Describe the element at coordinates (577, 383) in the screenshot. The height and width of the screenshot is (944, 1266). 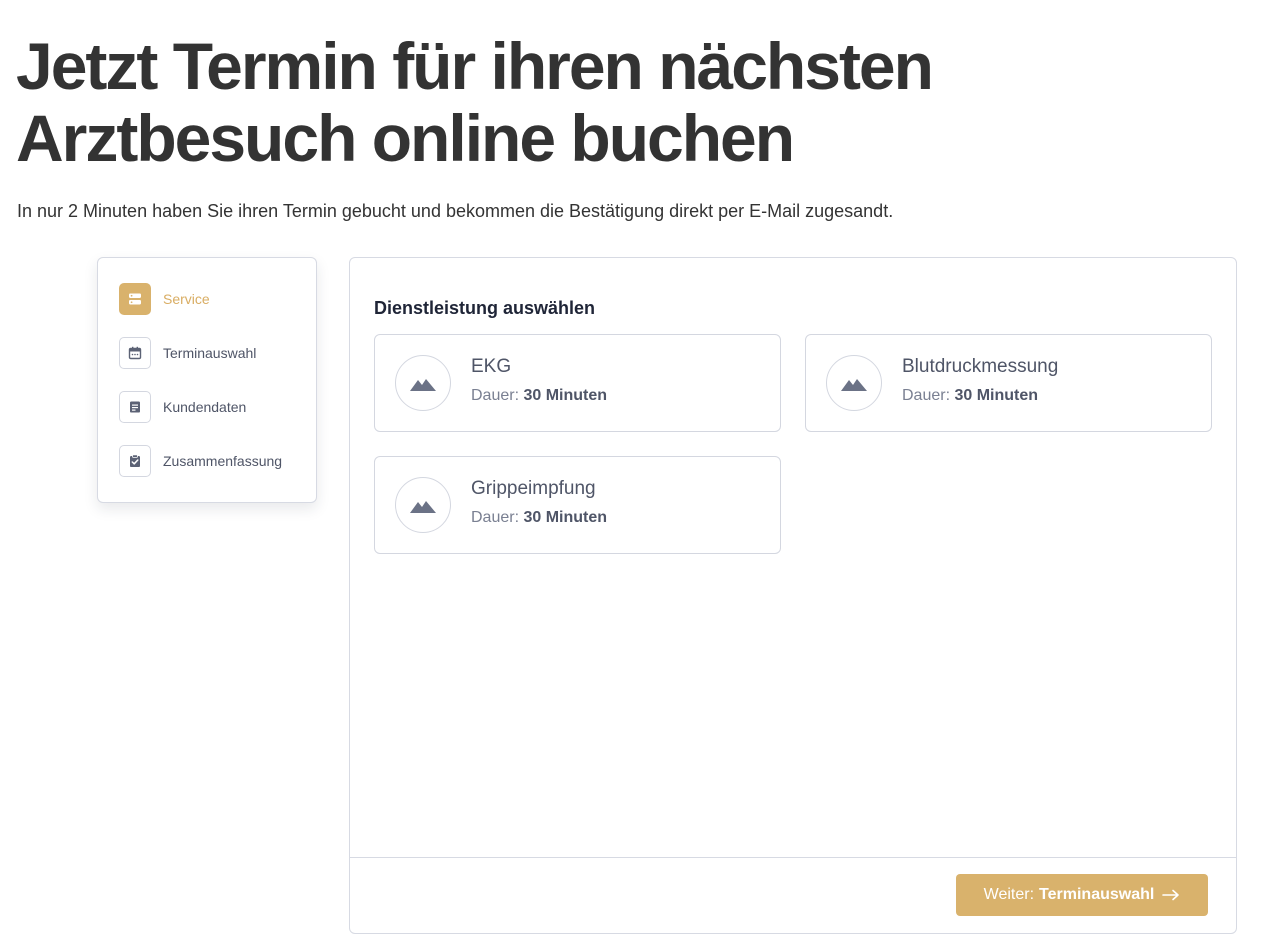
I see `service-card-ekg: EKG Dauer: 30 Minuten` at that location.